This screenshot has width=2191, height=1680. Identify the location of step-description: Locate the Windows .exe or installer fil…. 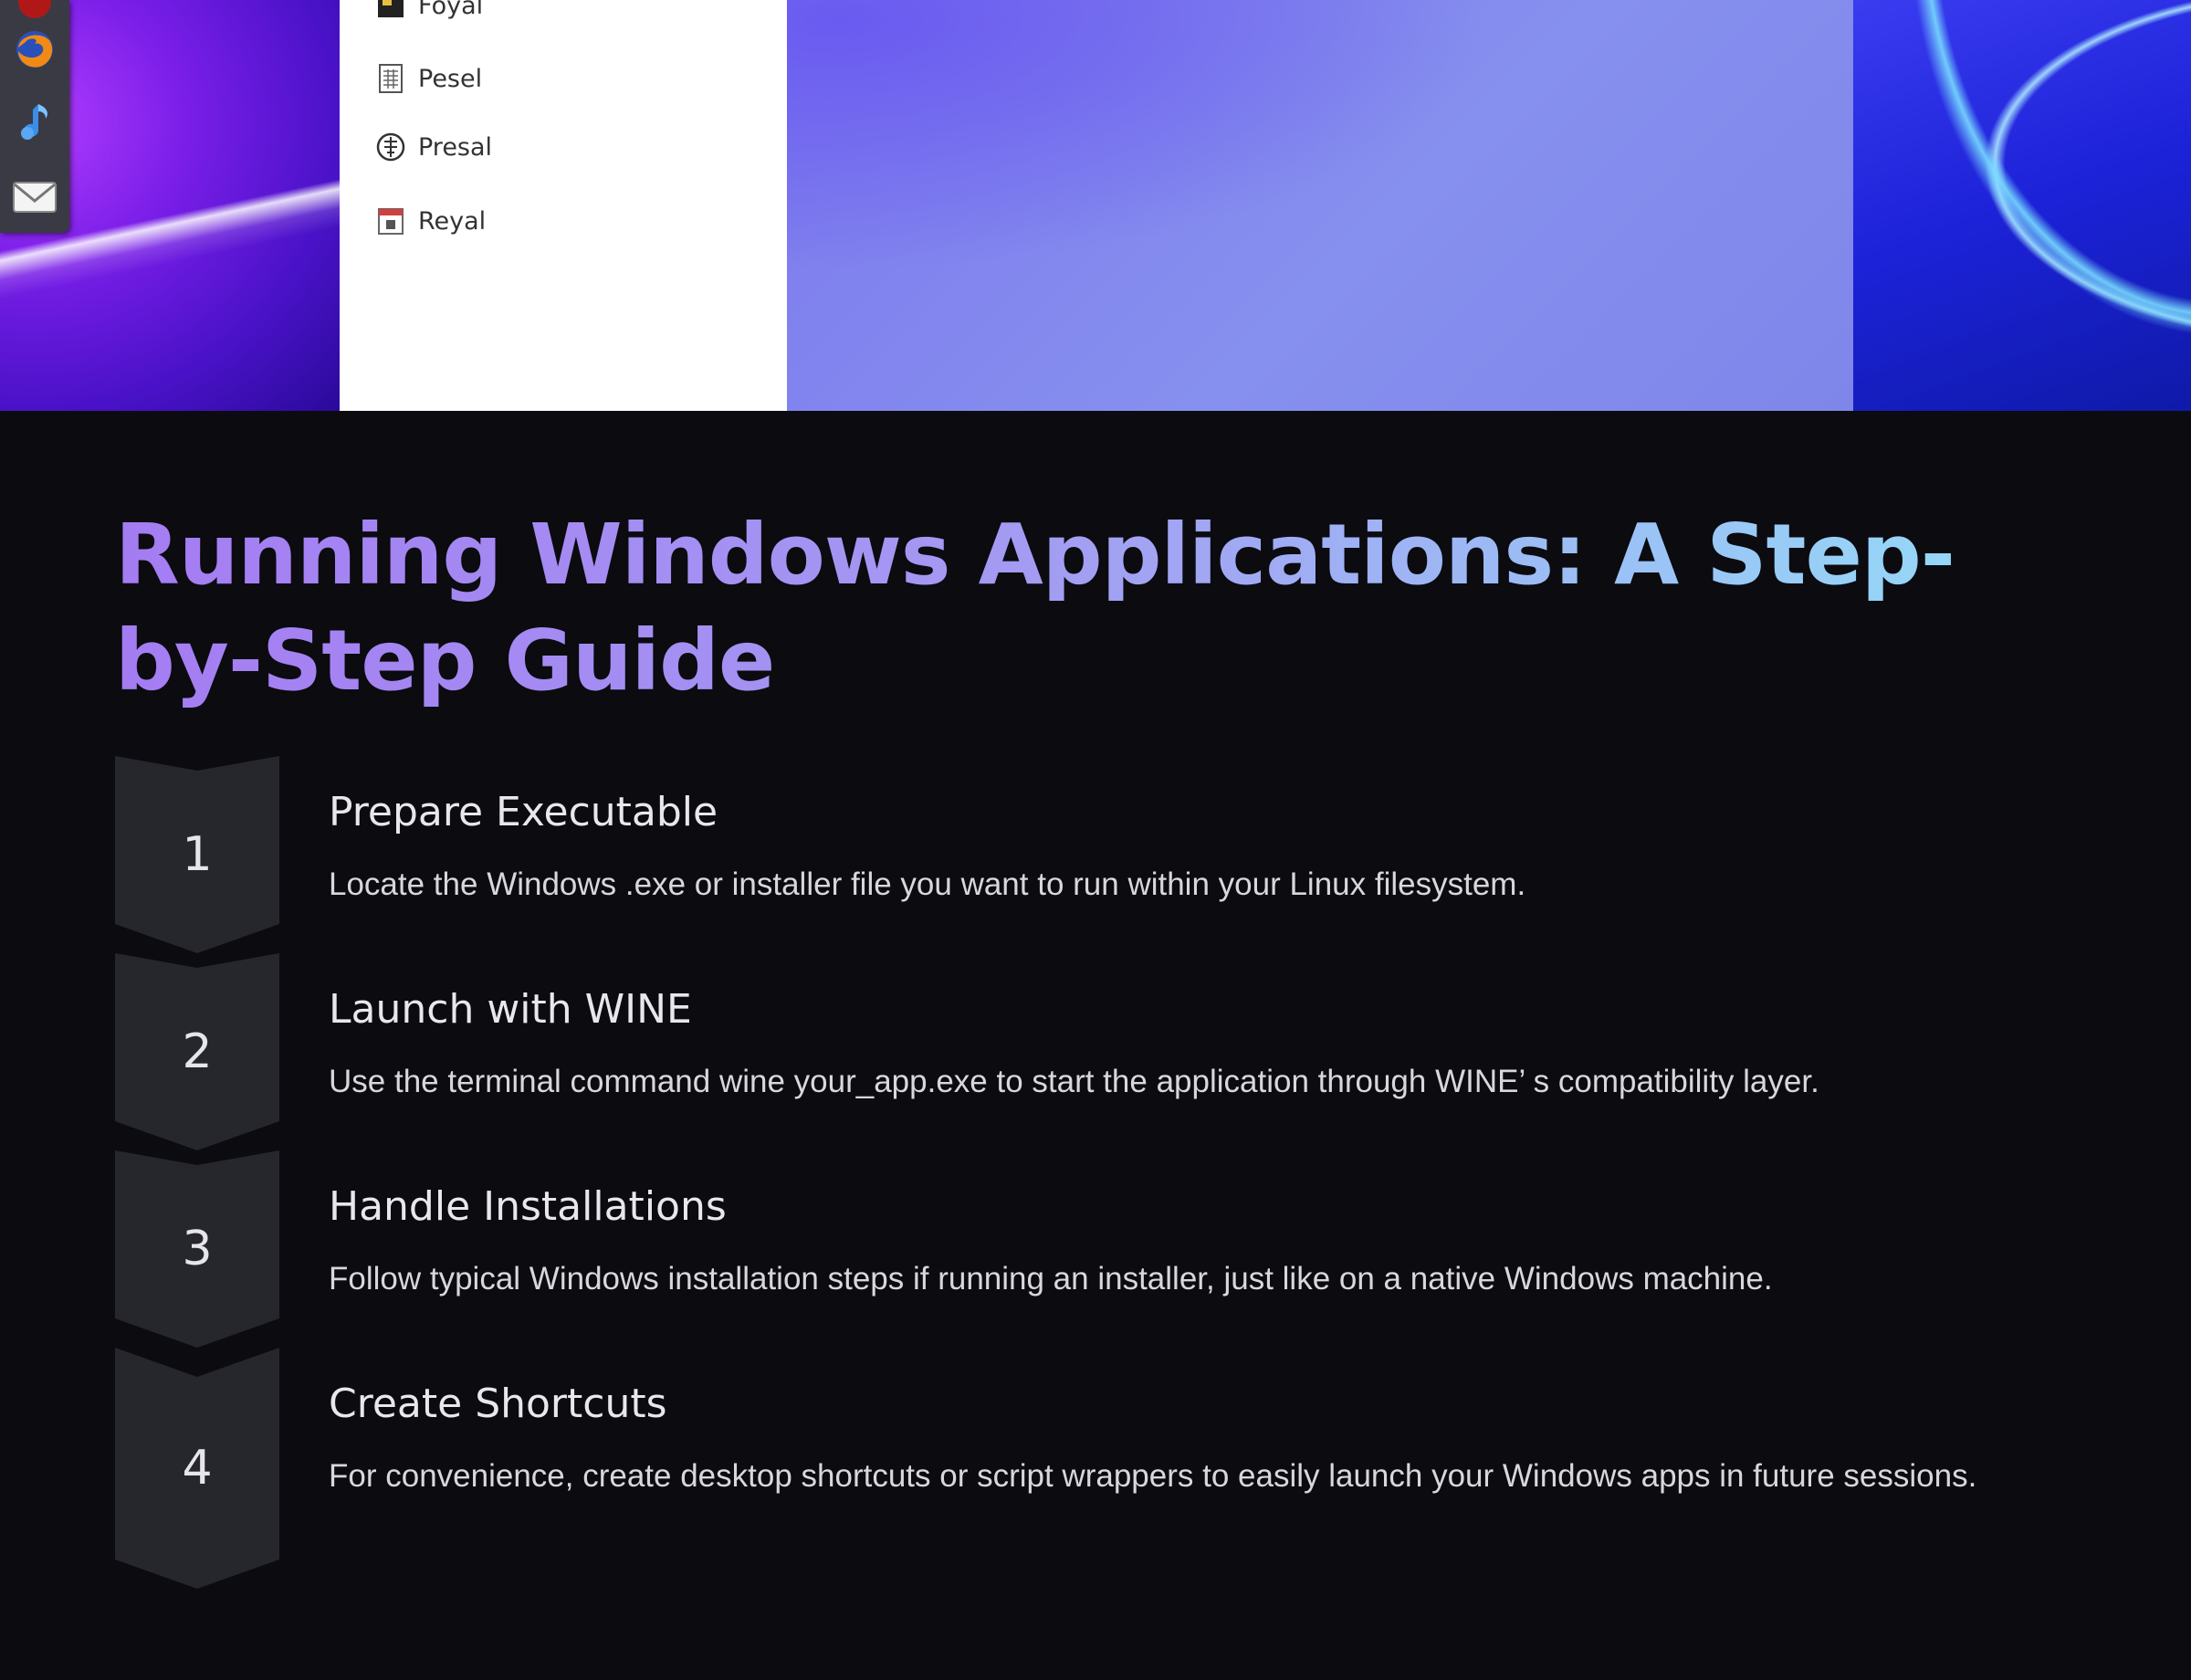
(927, 884).